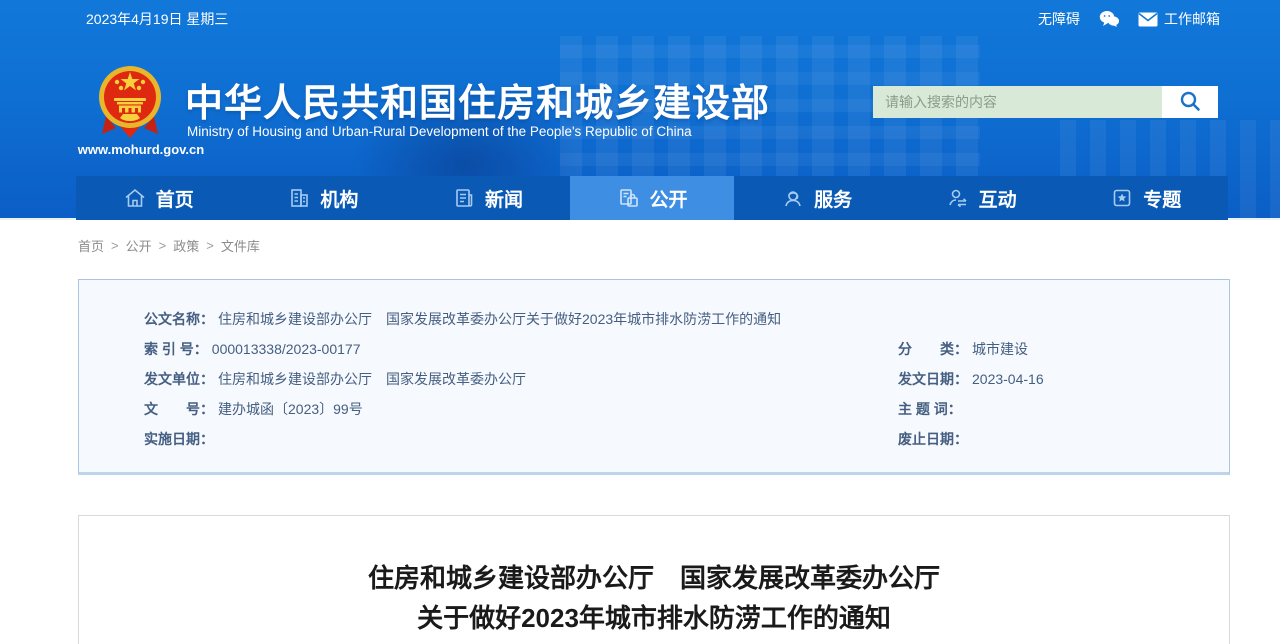  Describe the element at coordinates (464, 198) in the screenshot. I see `news-icon` at that location.